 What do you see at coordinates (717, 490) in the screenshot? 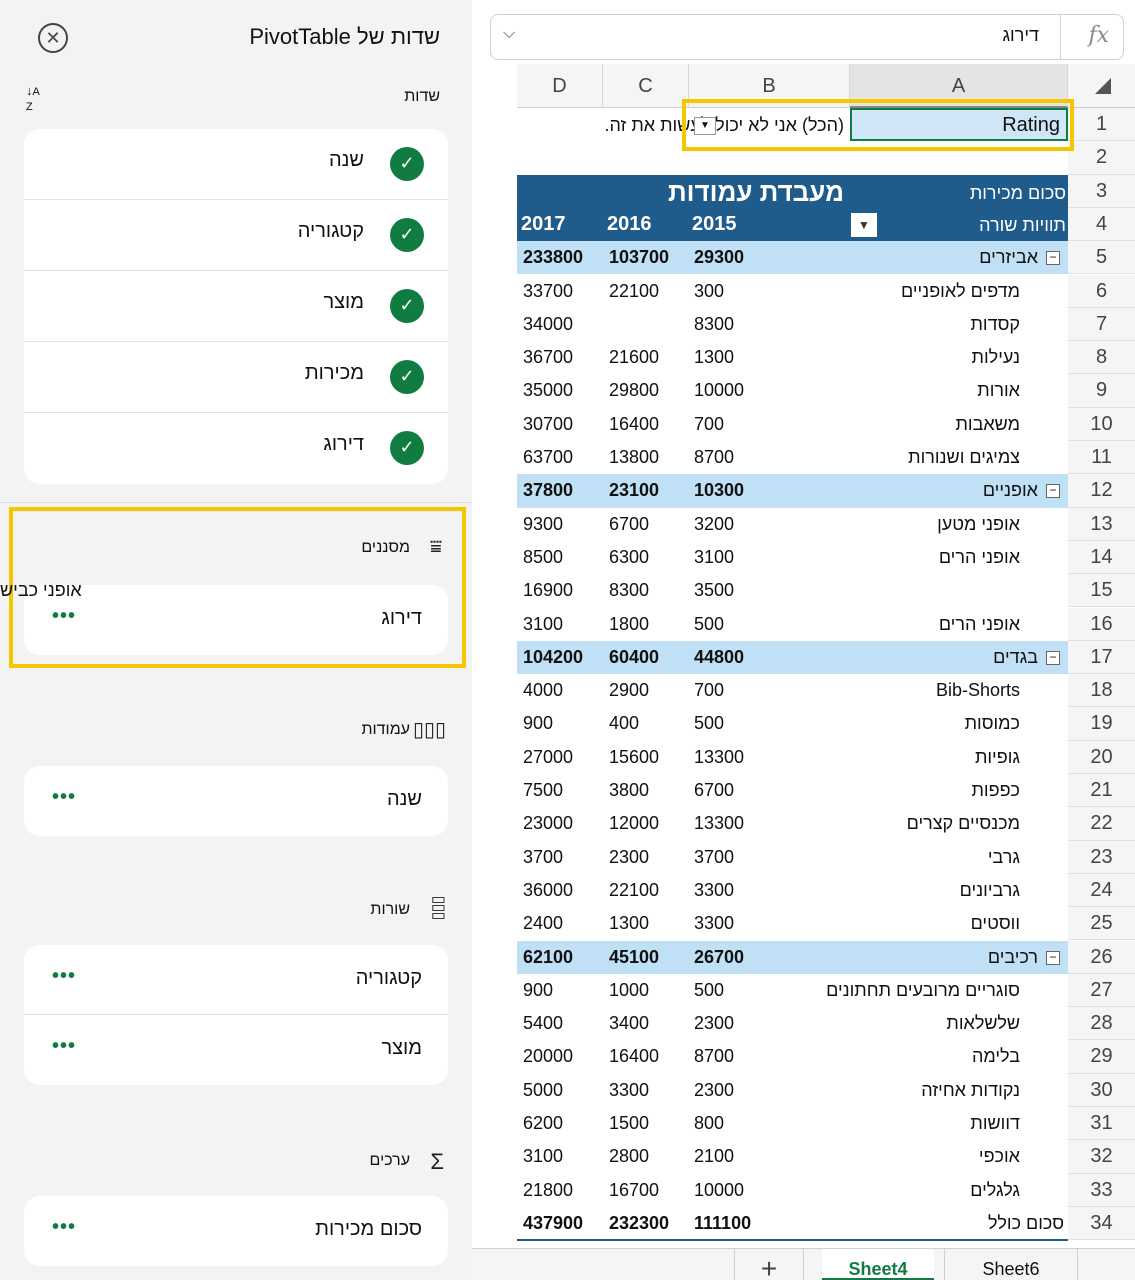
I see `value-cell: 10300` at bounding box center [717, 490].